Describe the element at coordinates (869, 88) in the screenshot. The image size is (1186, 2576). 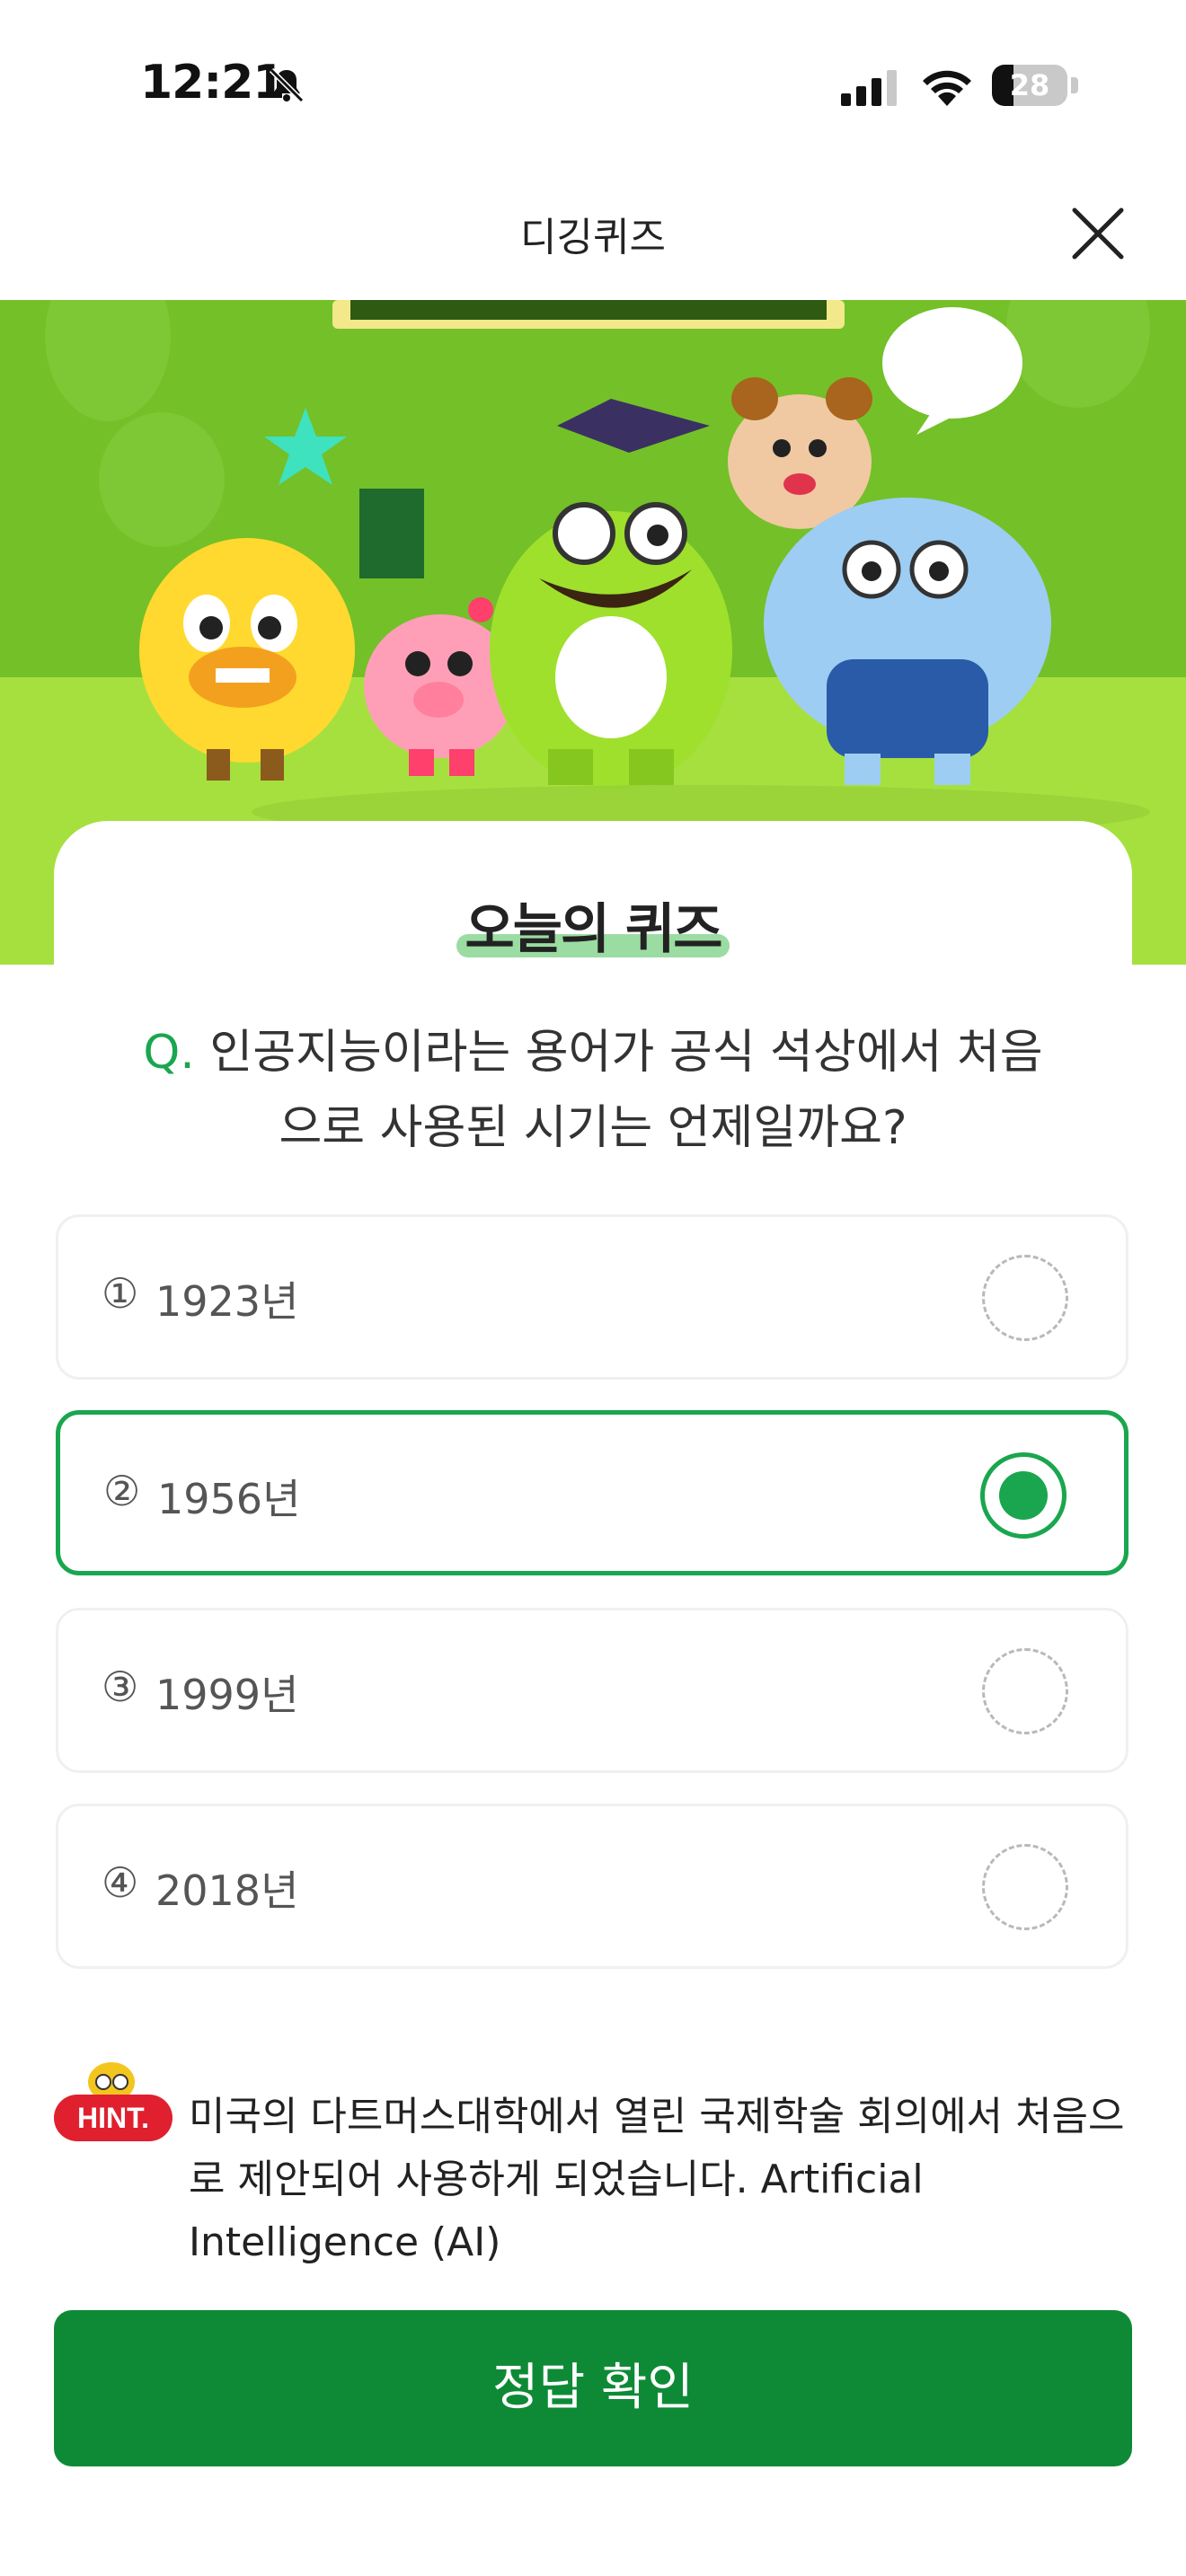
I see `cellular-signal-icon` at that location.